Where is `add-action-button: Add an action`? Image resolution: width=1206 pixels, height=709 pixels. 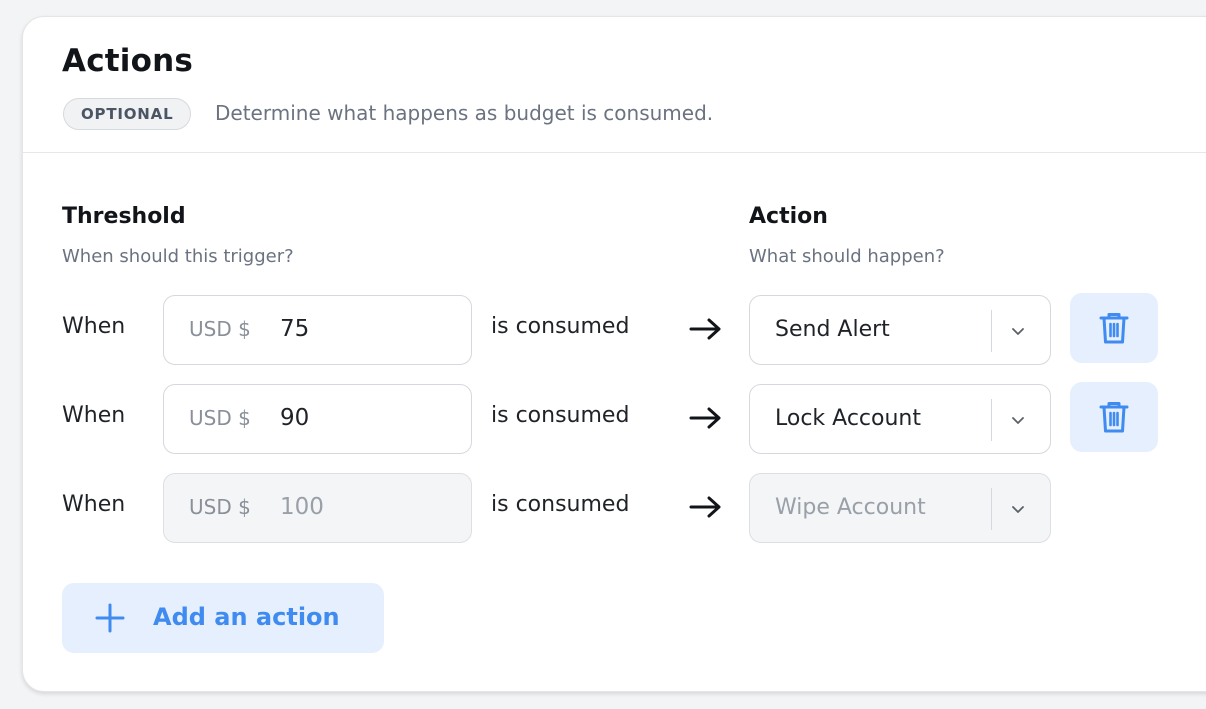 add-action-button: Add an action is located at coordinates (223, 618).